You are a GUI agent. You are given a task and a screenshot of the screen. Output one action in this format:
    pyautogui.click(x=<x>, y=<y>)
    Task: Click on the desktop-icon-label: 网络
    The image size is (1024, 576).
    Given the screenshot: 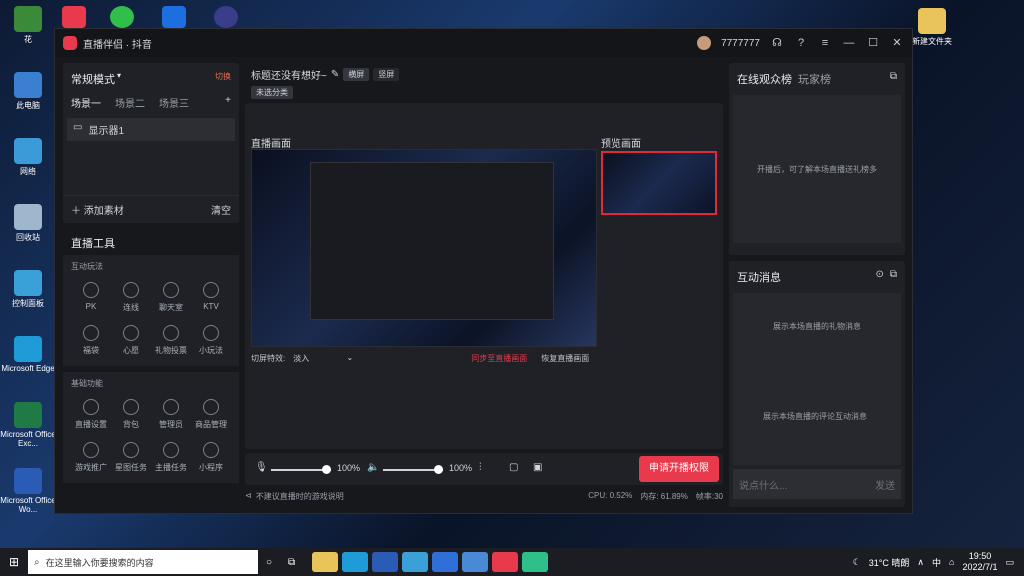 What is the action you would take?
    pyautogui.click(x=28, y=171)
    